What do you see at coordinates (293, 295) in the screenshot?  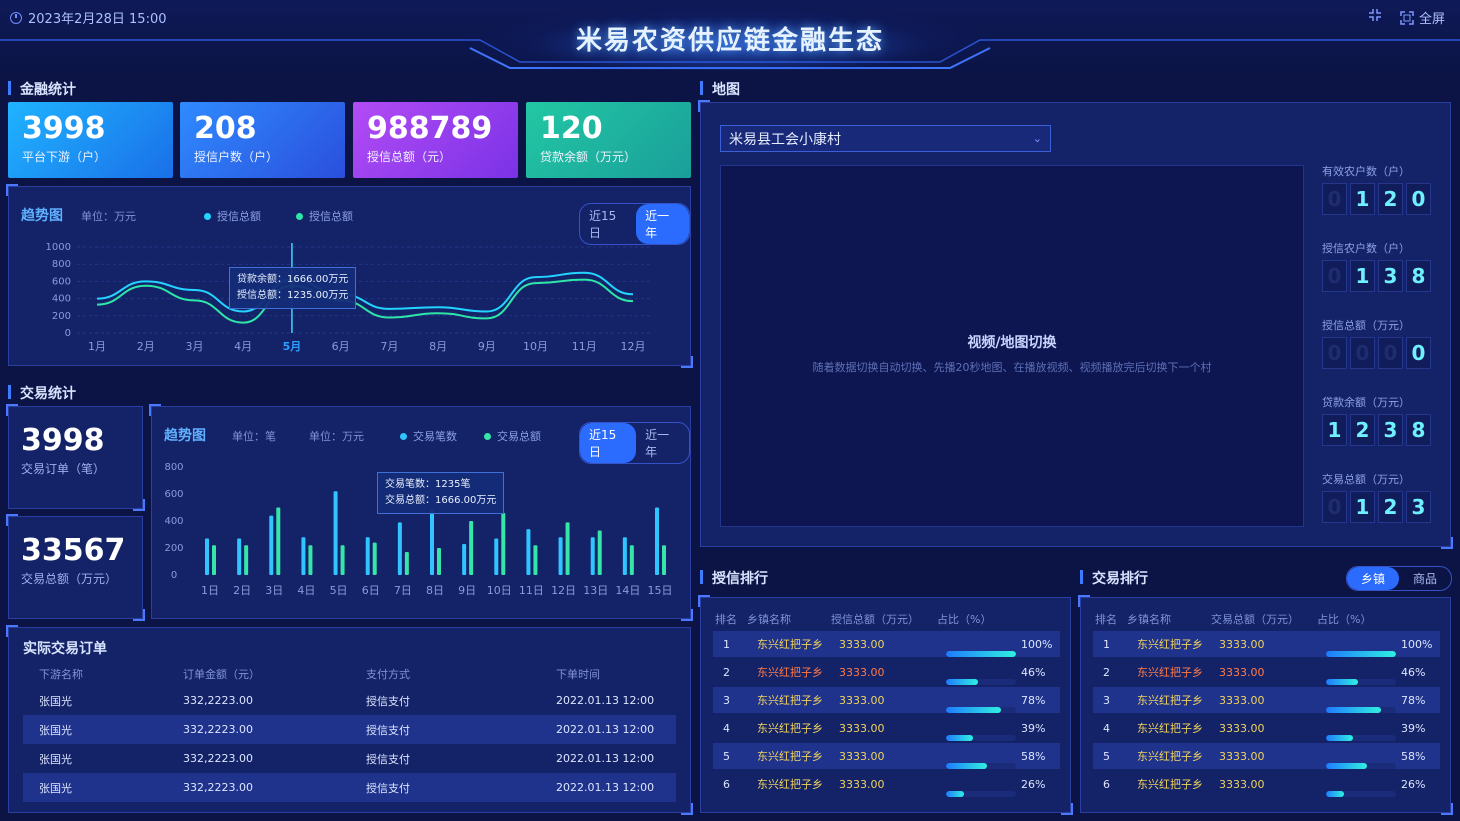 I see `tooltip-line: 授信总额：1235.00万元` at bounding box center [293, 295].